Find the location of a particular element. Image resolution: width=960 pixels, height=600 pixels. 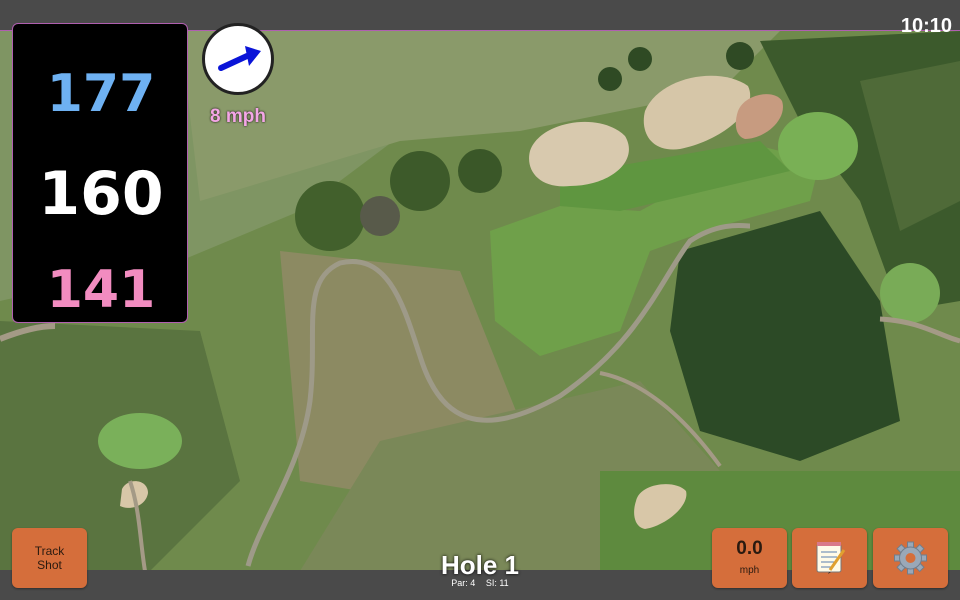

notepad-icon is located at coordinates (831, 558).